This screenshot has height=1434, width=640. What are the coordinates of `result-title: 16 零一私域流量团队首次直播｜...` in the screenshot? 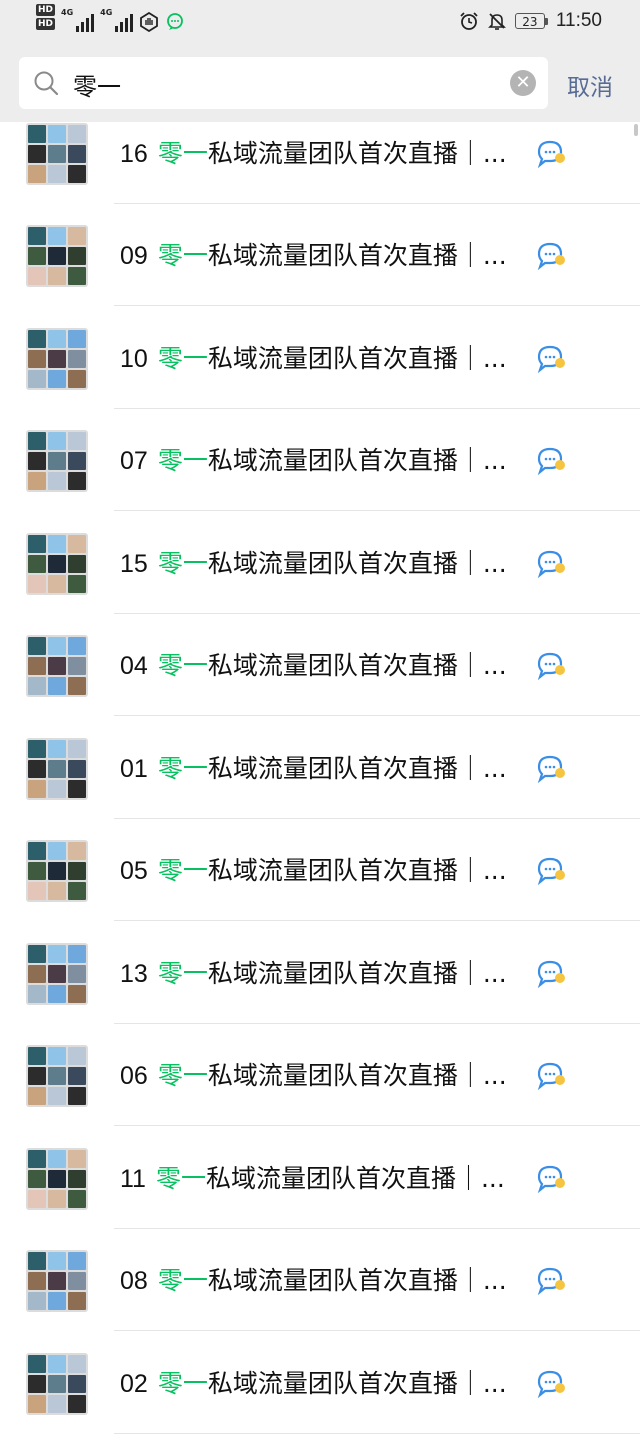 It's located at (313, 152).